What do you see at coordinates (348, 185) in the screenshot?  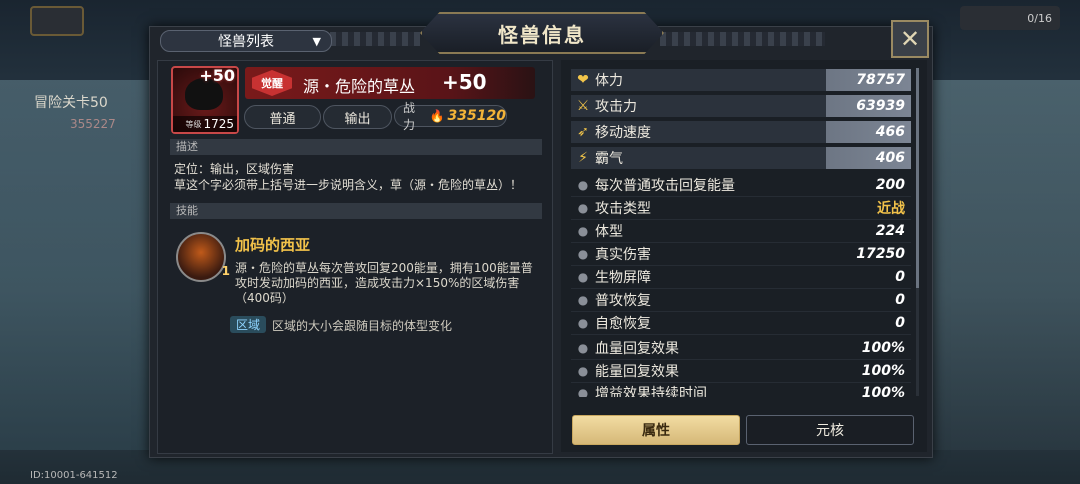 I see `description-line-2: 草这个字必须带上括号进一步说明含义，草（源・危险的草丛）！` at bounding box center [348, 185].